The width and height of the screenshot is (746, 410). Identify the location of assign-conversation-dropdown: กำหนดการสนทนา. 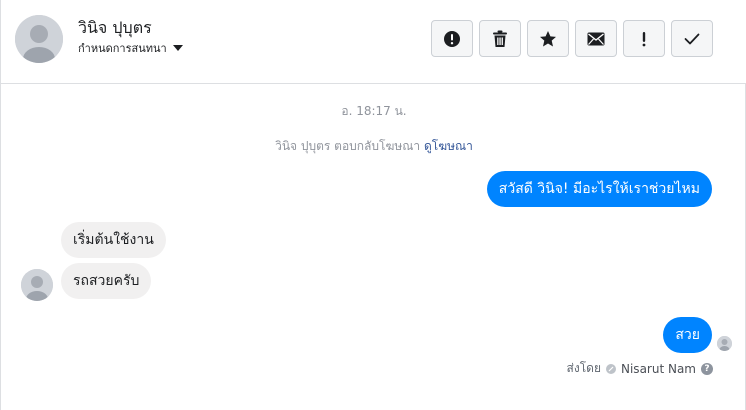
(130, 48).